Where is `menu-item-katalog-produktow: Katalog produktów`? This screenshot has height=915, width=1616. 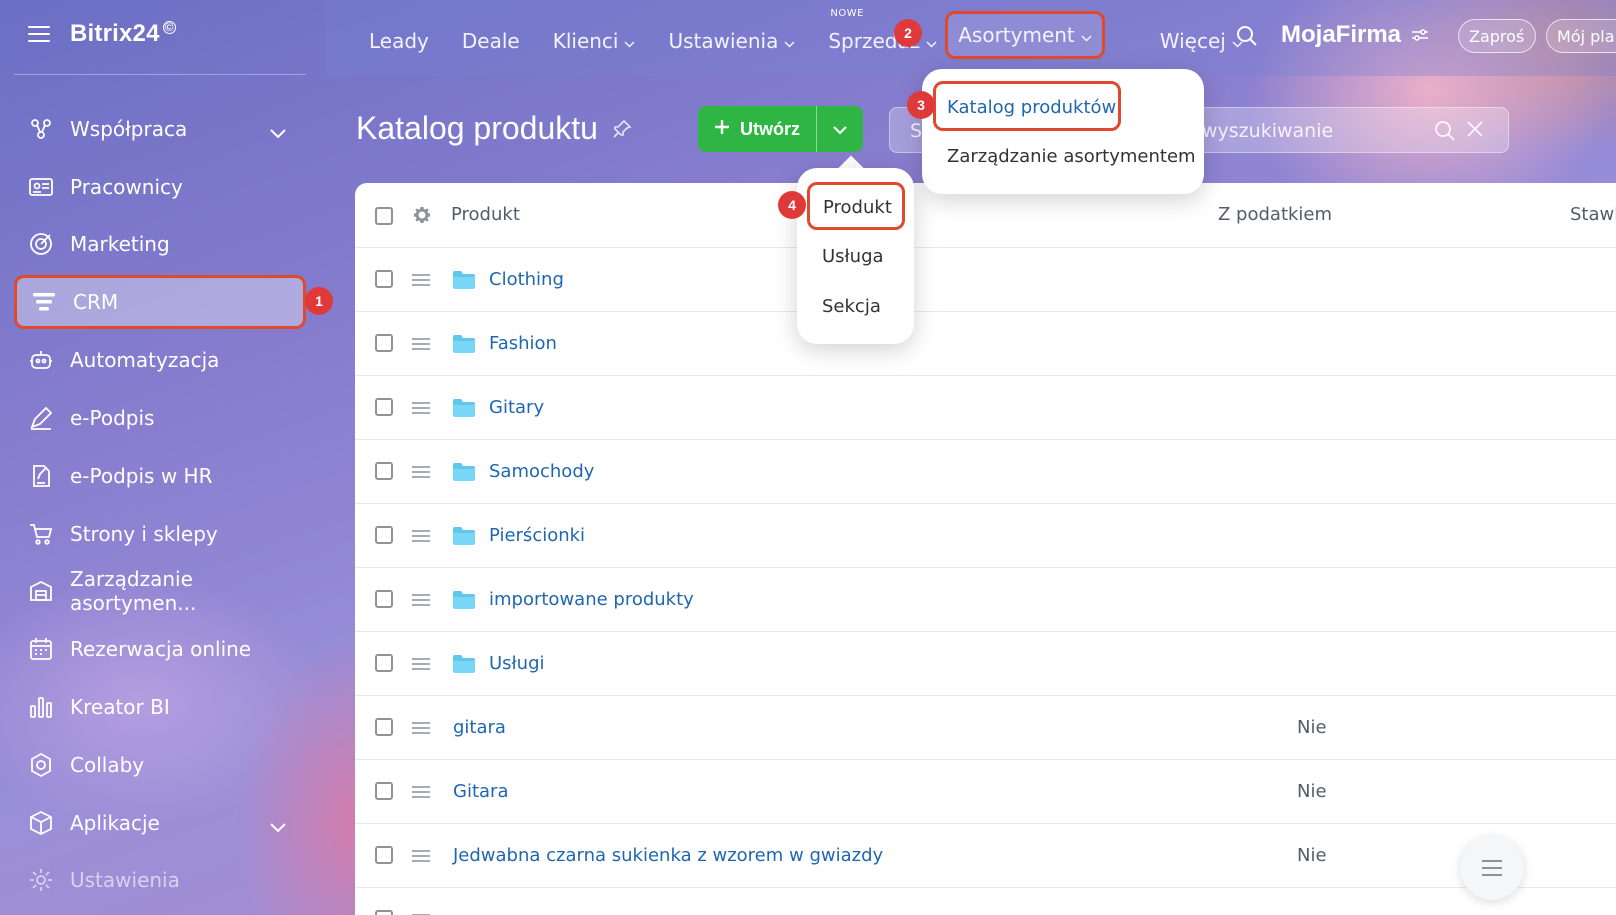
menu-item-katalog-produktow: Katalog produktów is located at coordinates (1027, 106).